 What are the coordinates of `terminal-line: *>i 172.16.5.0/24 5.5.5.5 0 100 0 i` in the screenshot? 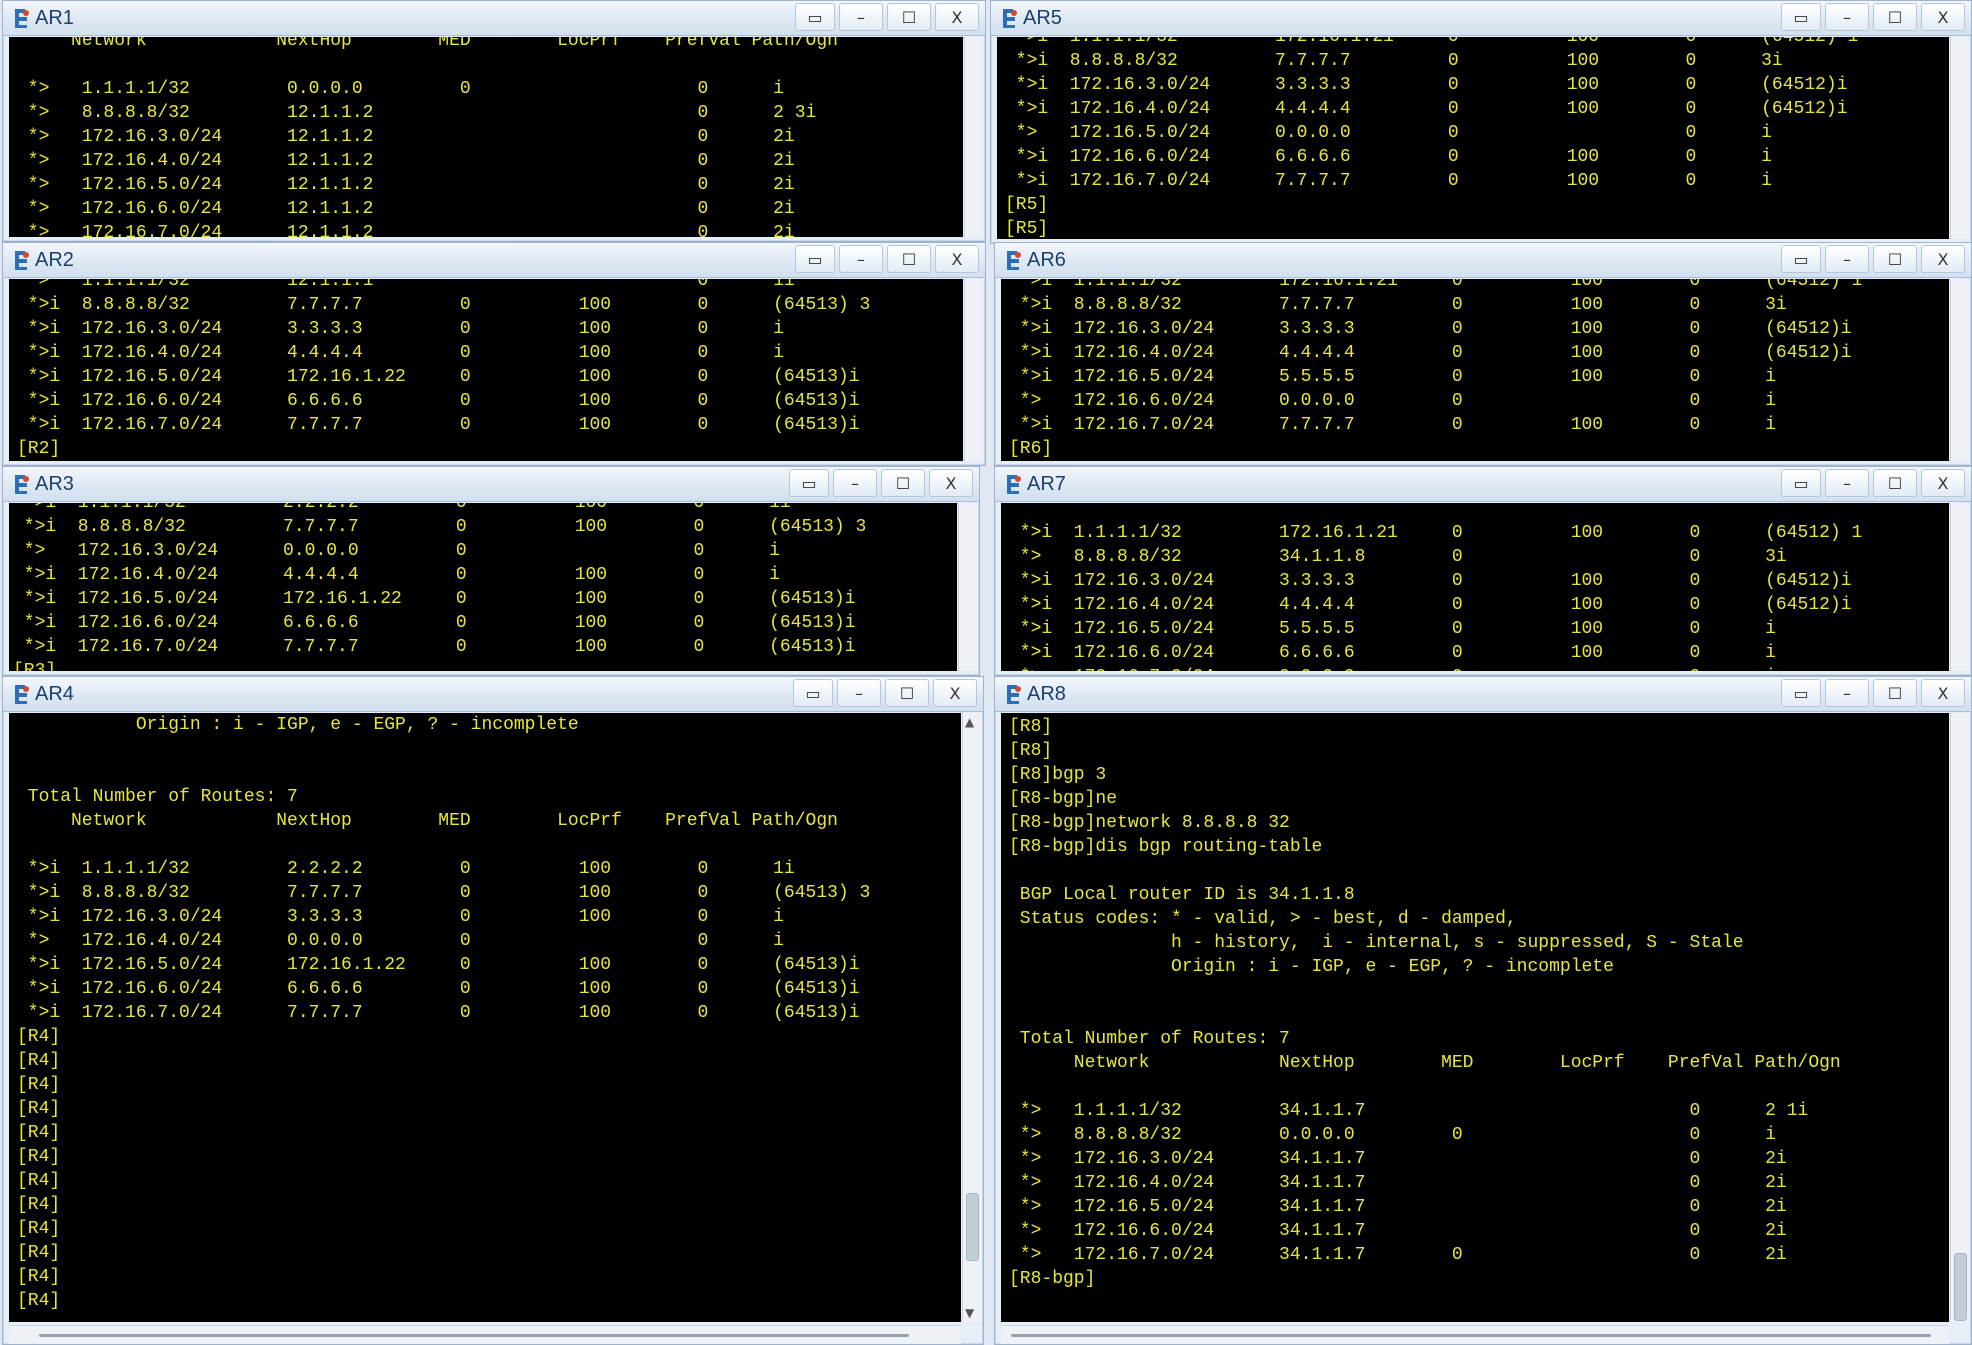 It's located at (1392, 629).